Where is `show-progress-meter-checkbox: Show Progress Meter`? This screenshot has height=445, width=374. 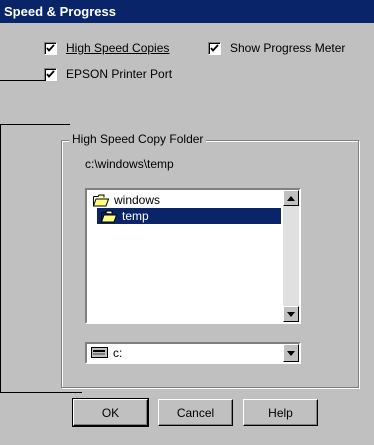 show-progress-meter-checkbox: Show Progress Meter is located at coordinates (276, 48).